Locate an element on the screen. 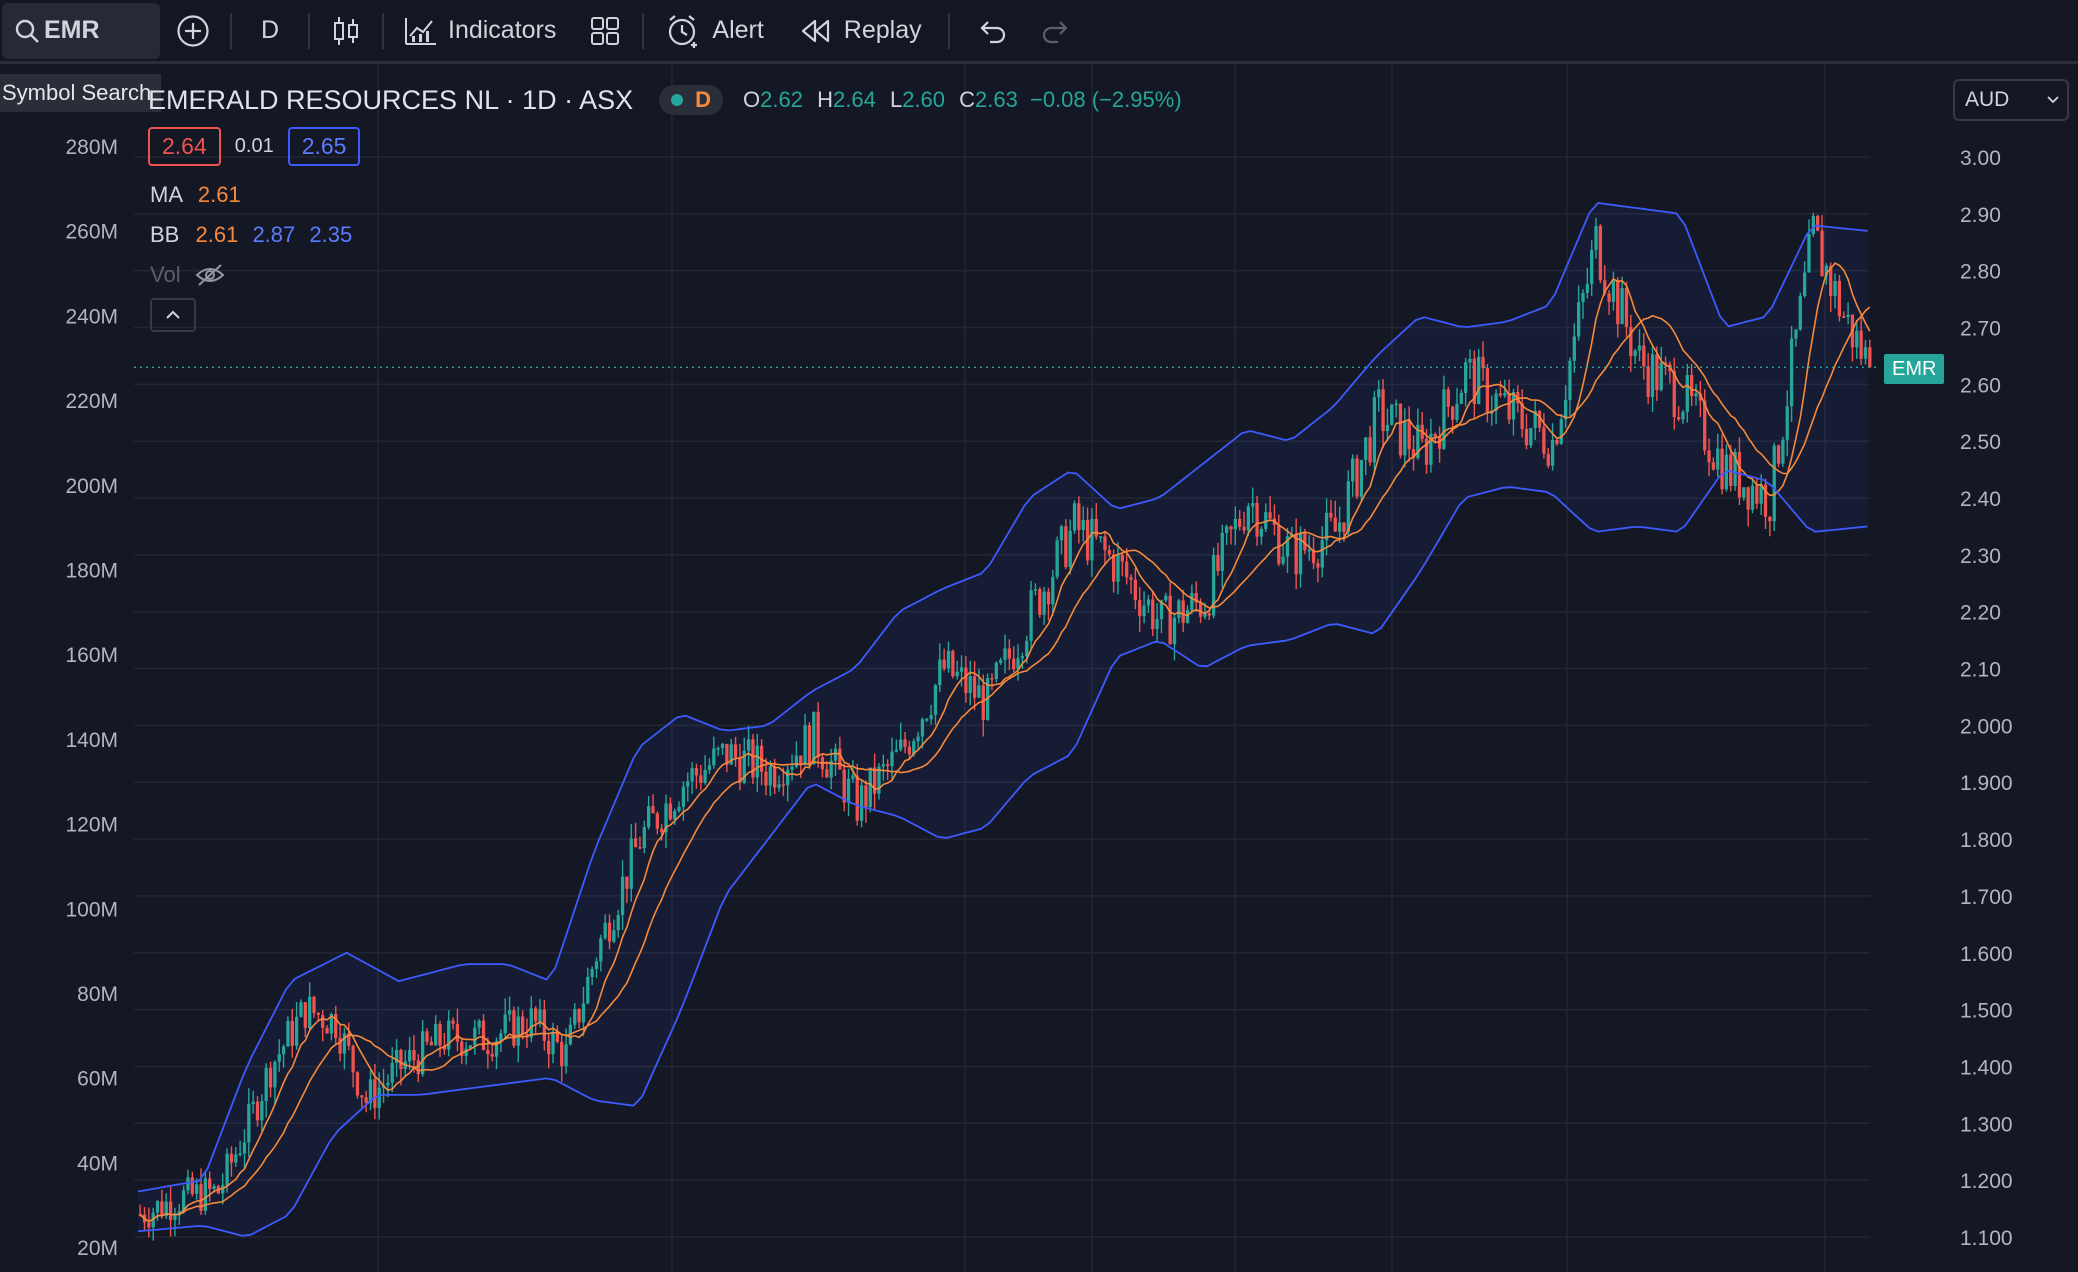 This screenshot has height=1272, width=2078. redo-button is located at coordinates (1055, 31).